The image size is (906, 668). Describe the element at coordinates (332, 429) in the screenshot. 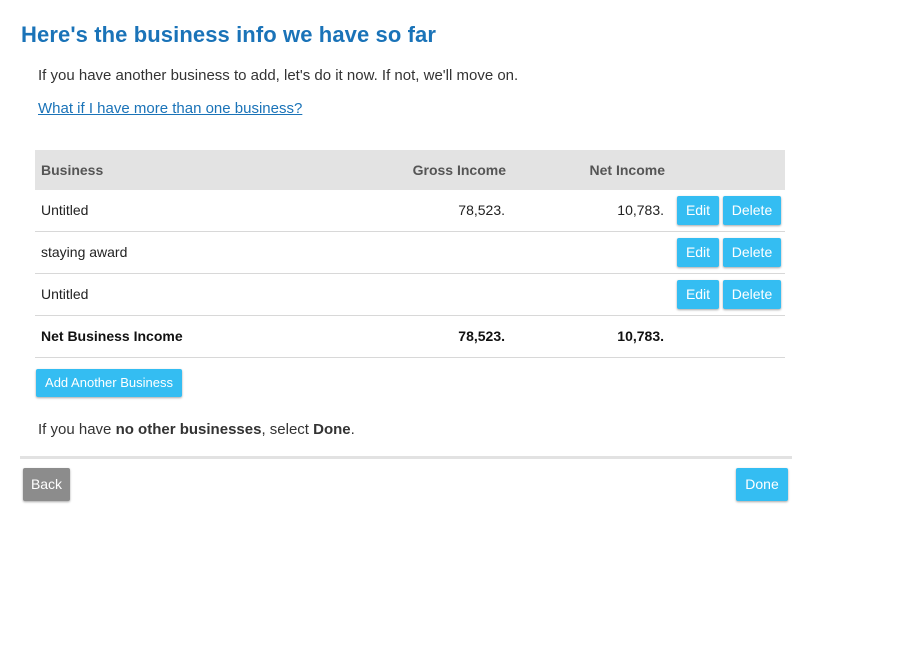

I see `done-note-done-word: Done` at that location.